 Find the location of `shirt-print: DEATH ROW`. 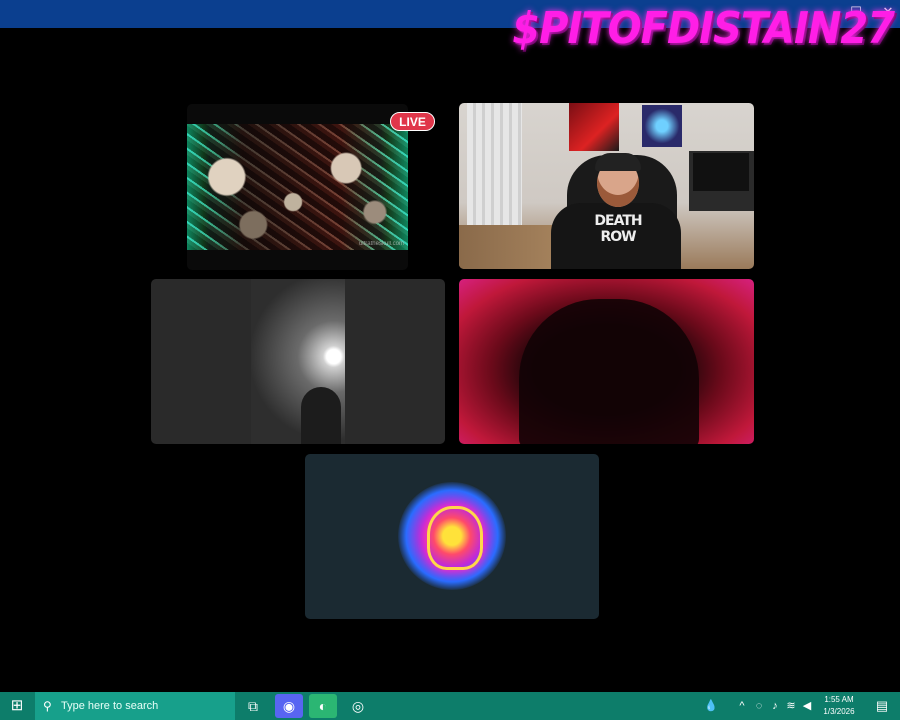

shirt-print: DEATH ROW is located at coordinates (618, 229).